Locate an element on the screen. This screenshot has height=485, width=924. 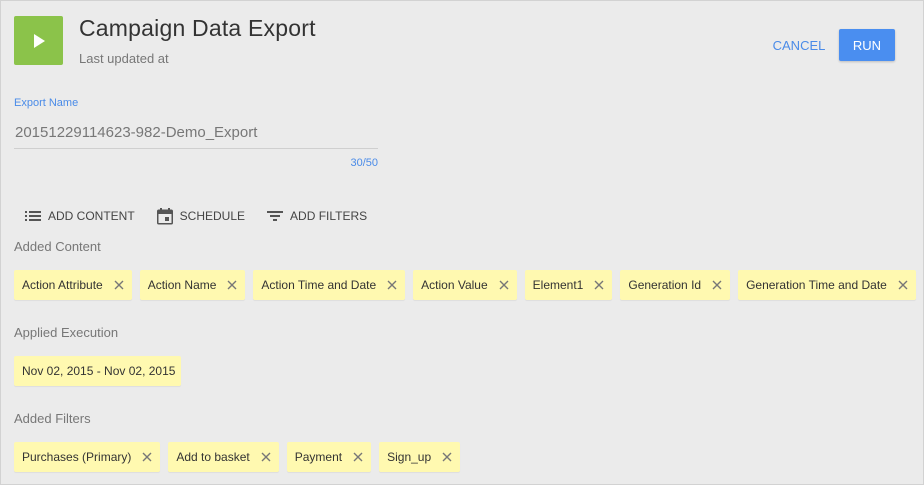
run-play-tile is located at coordinates (38, 40).